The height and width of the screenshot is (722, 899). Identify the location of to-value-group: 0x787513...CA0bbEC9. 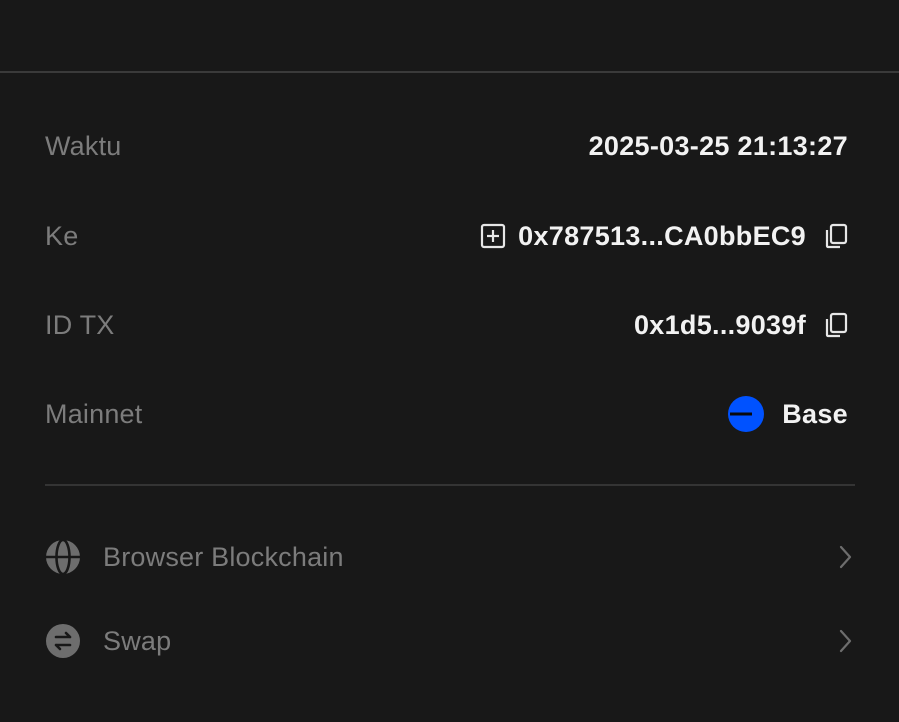
(664, 236).